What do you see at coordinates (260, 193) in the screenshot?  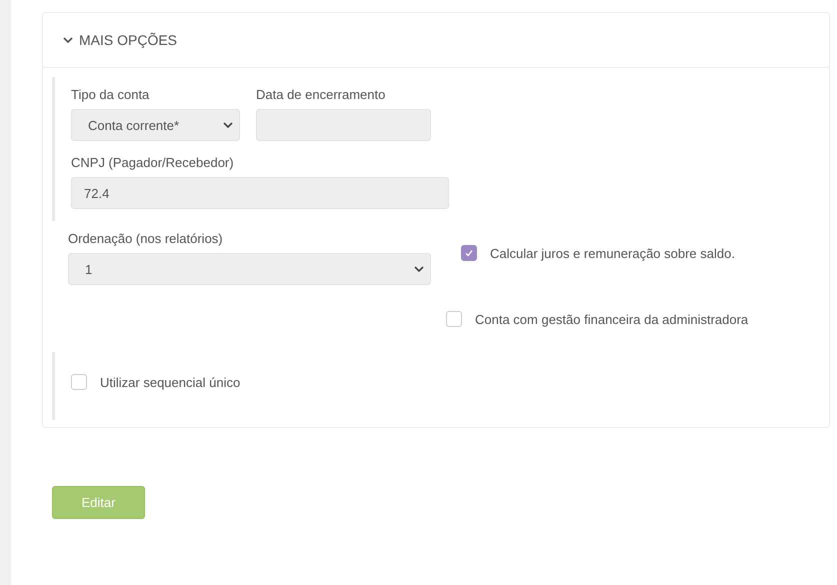 I see `cnpj-field: 72.4` at bounding box center [260, 193].